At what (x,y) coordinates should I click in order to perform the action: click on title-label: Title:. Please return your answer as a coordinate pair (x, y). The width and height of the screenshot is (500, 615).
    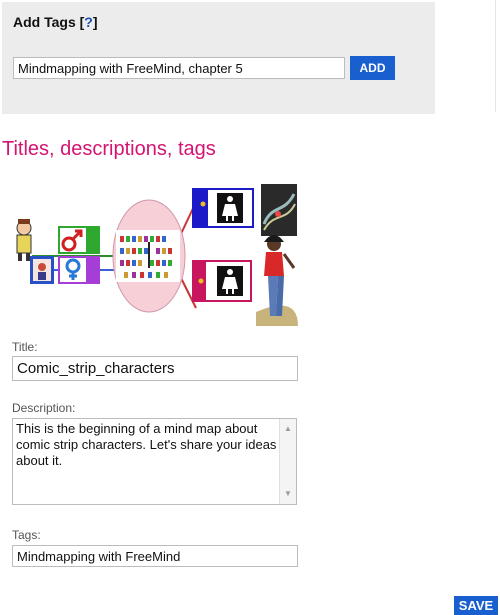
    Looking at the image, I should click on (25, 347).